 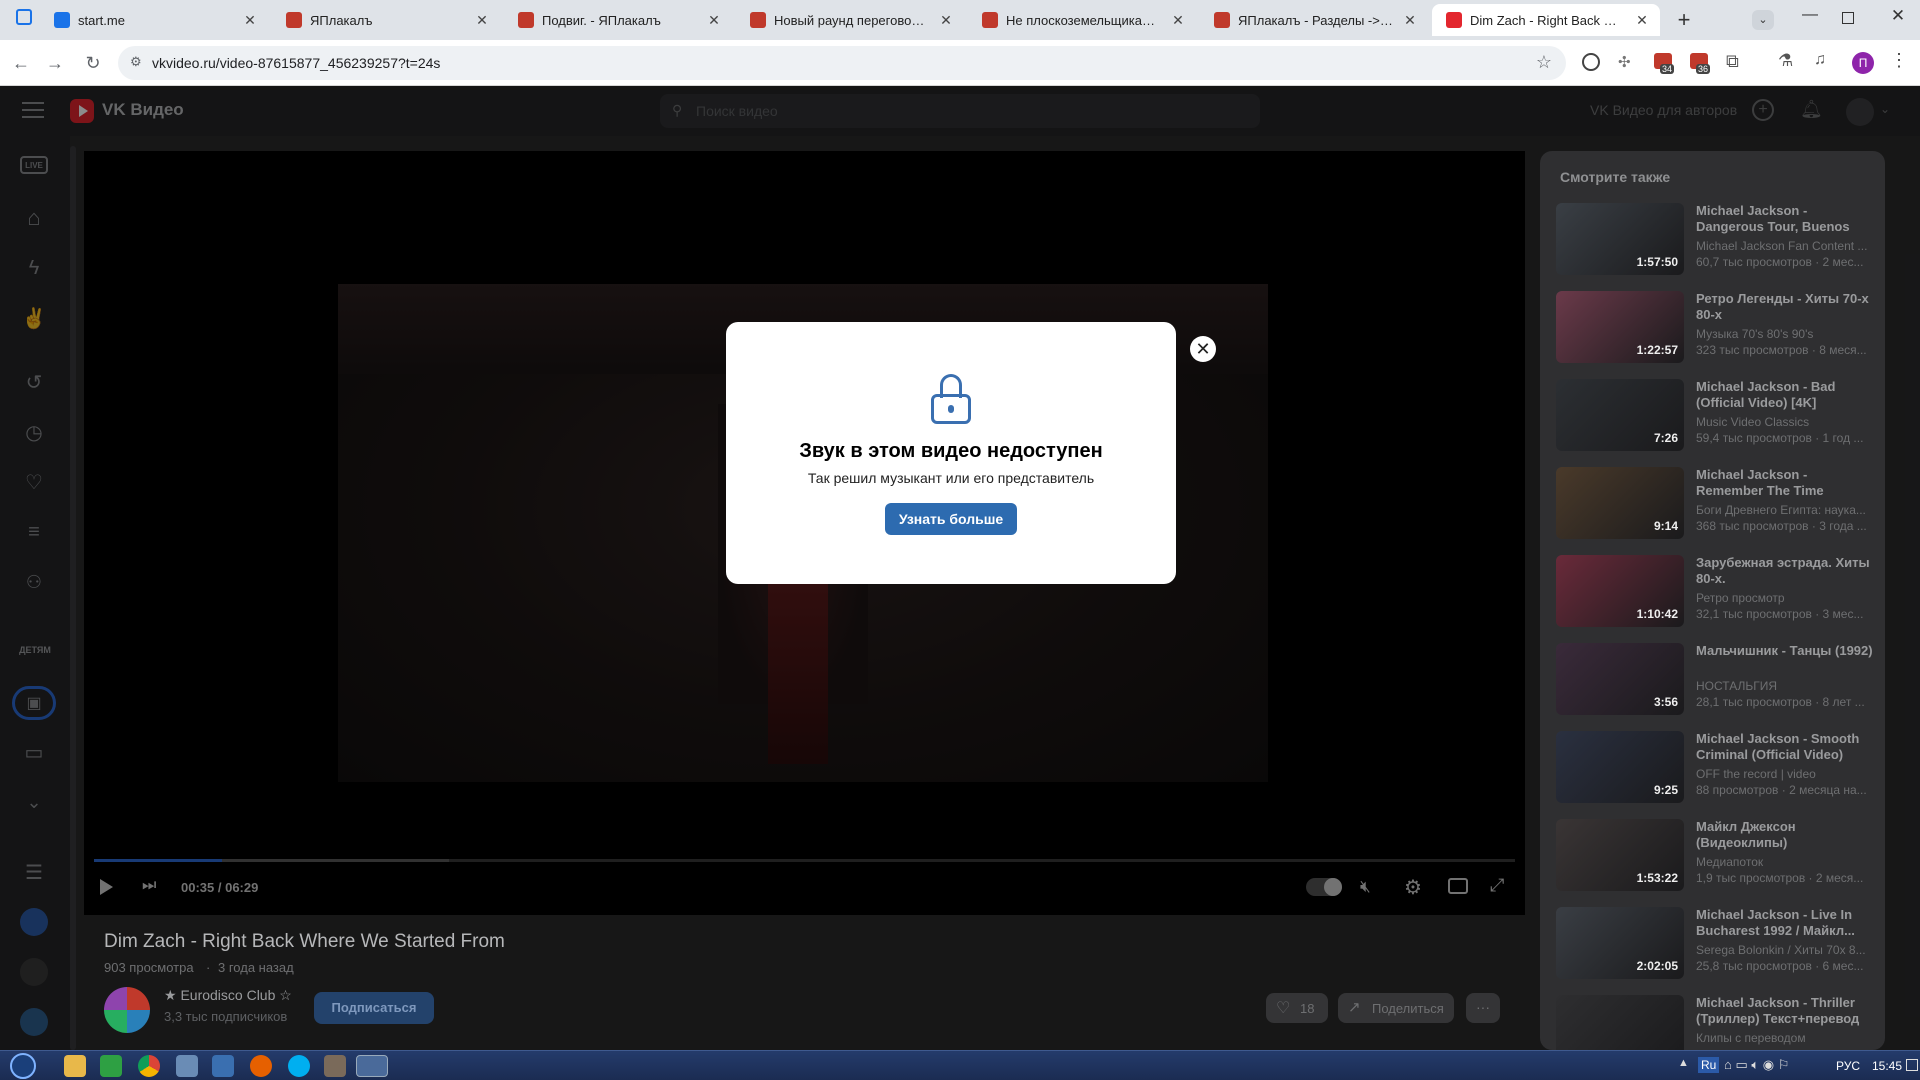 I want to click on tab-title: Подвиг. - ЯПлакалъ, so click(x=601, y=20).